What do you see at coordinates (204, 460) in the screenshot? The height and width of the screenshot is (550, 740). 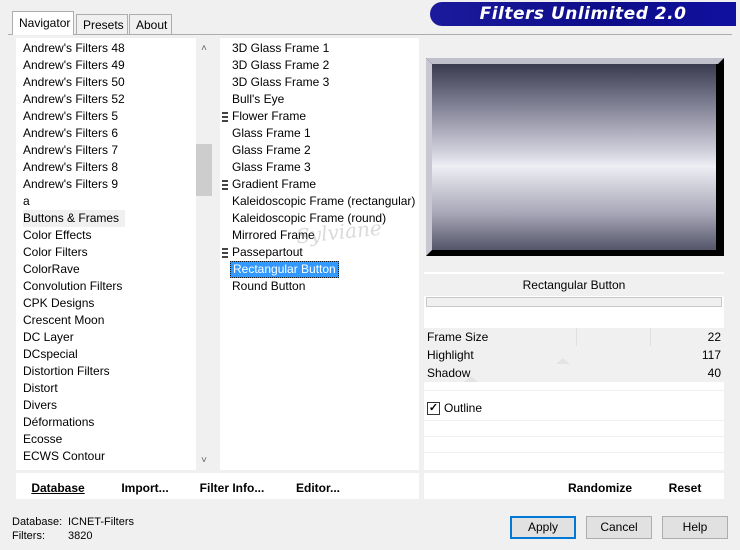 I see `chevron-down-icon: ˅` at bounding box center [204, 460].